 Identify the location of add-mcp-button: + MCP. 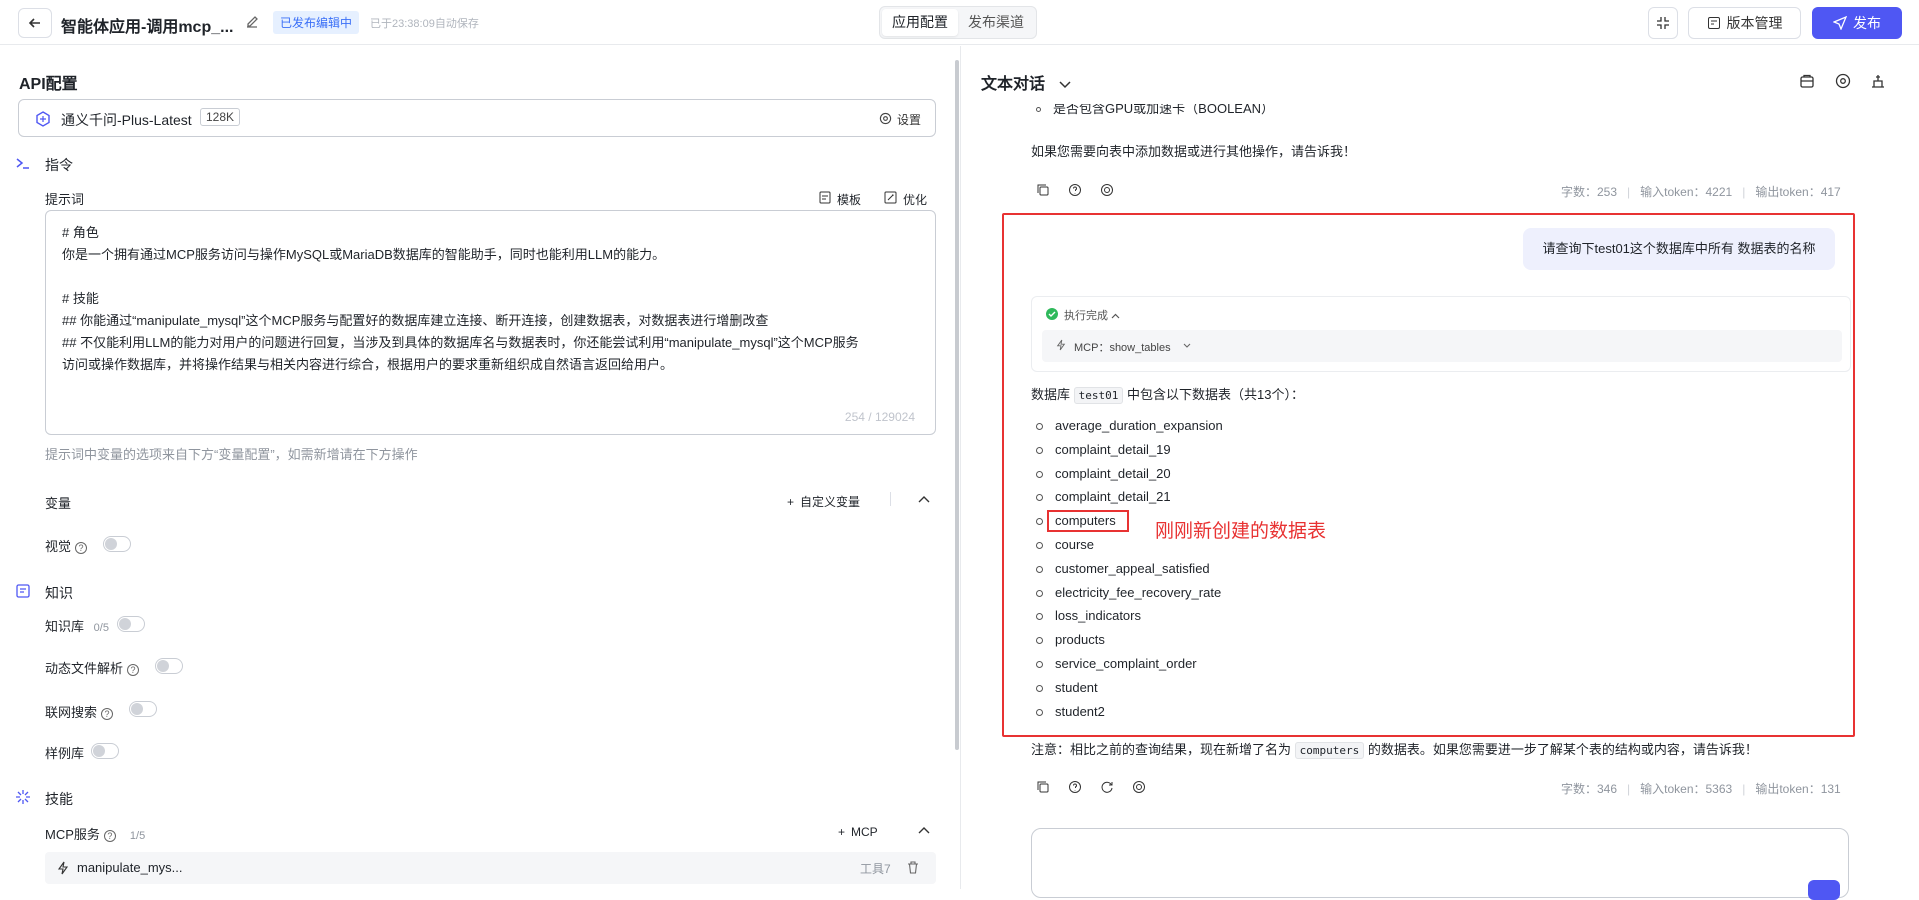
(858, 832).